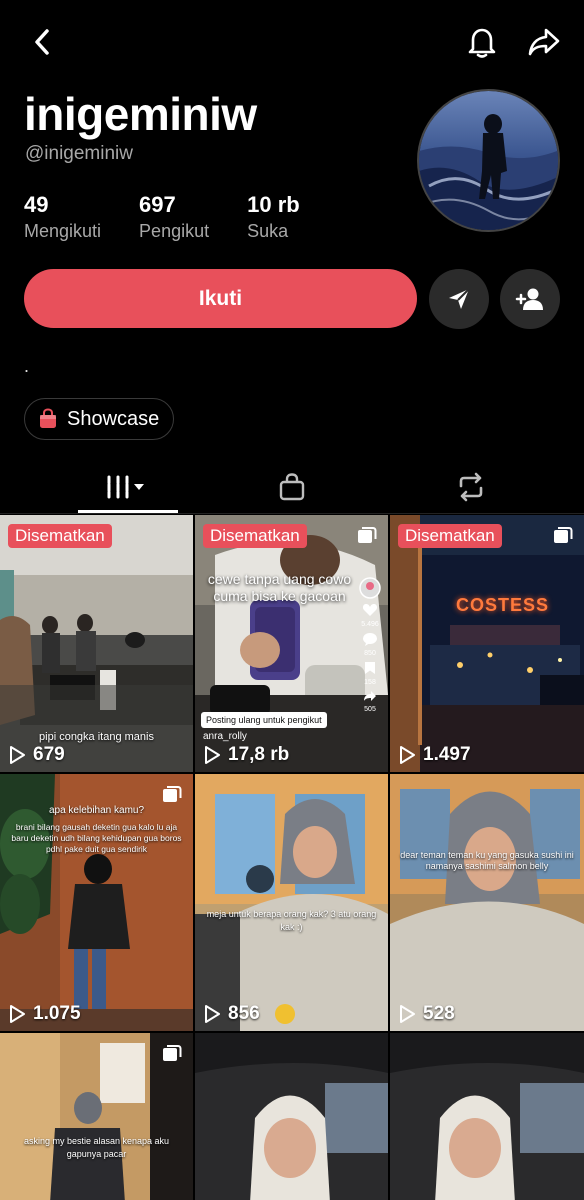 This screenshot has width=584, height=1200. Describe the element at coordinates (273, 204) in the screenshot. I see `stat-likes-value: 10 rb` at that location.